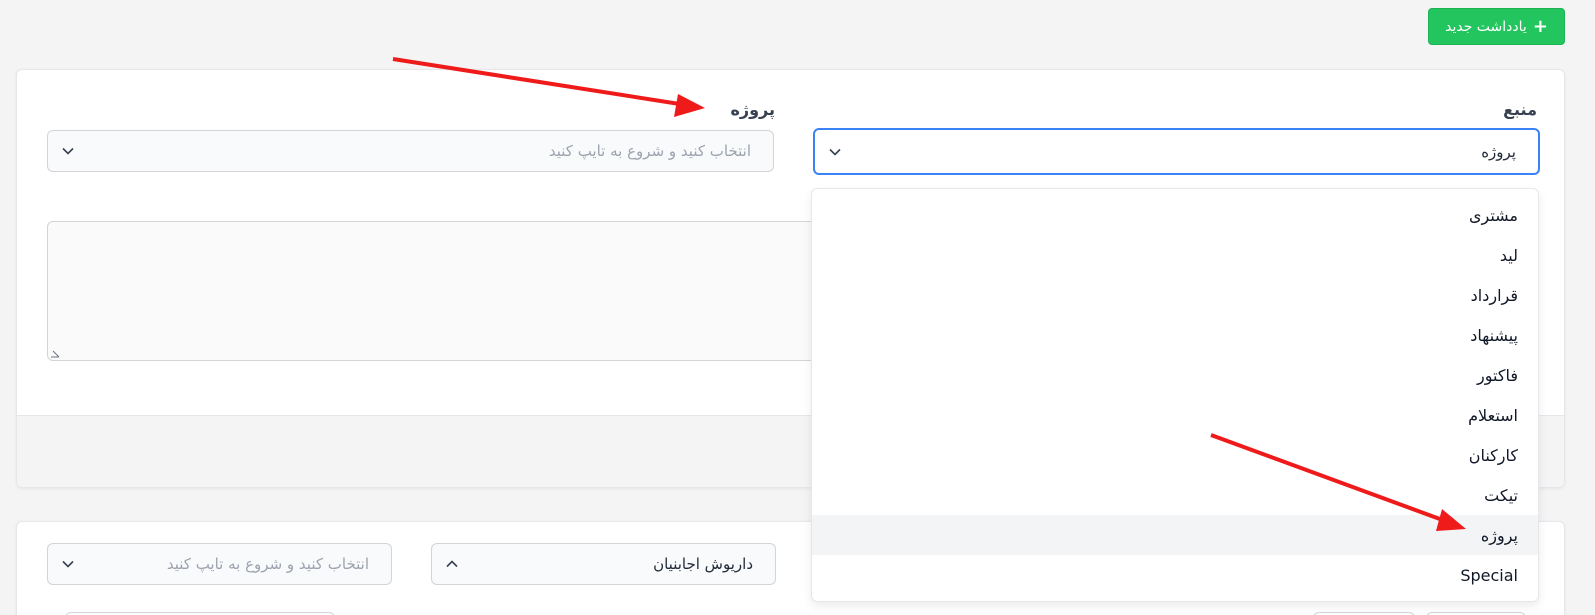 This screenshot has height=615, width=1595. Describe the element at coordinates (1175, 255) in the screenshot. I see `dropdown-option: لید` at that location.